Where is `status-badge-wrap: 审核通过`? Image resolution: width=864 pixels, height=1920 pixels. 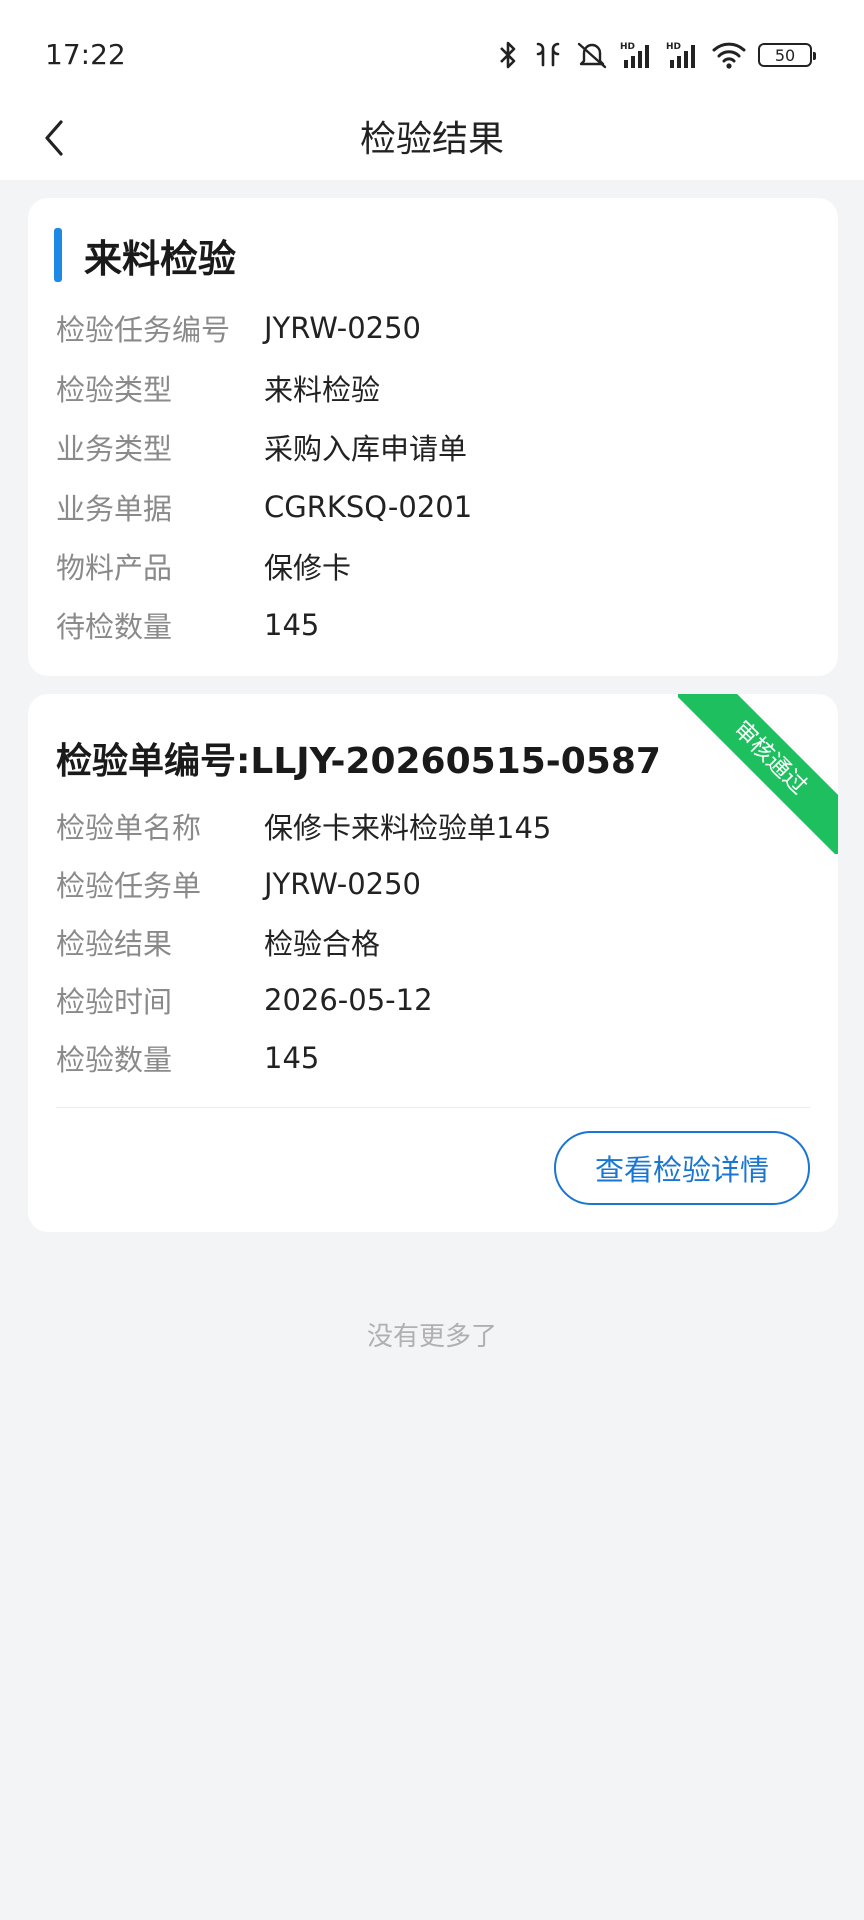
status-badge-wrap: 审核通过 is located at coordinates (758, 774).